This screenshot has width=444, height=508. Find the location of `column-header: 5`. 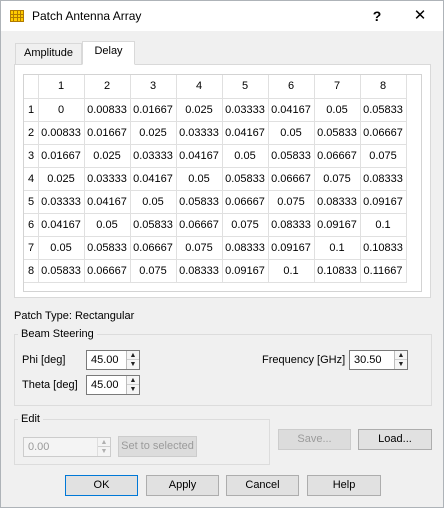

column-header: 5 is located at coordinates (245, 87).